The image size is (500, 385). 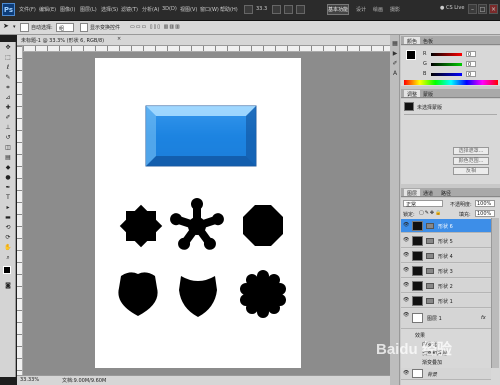 What do you see at coordinates (109, 9) in the screenshot?
I see `menu-select: 选择(S)` at bounding box center [109, 9].